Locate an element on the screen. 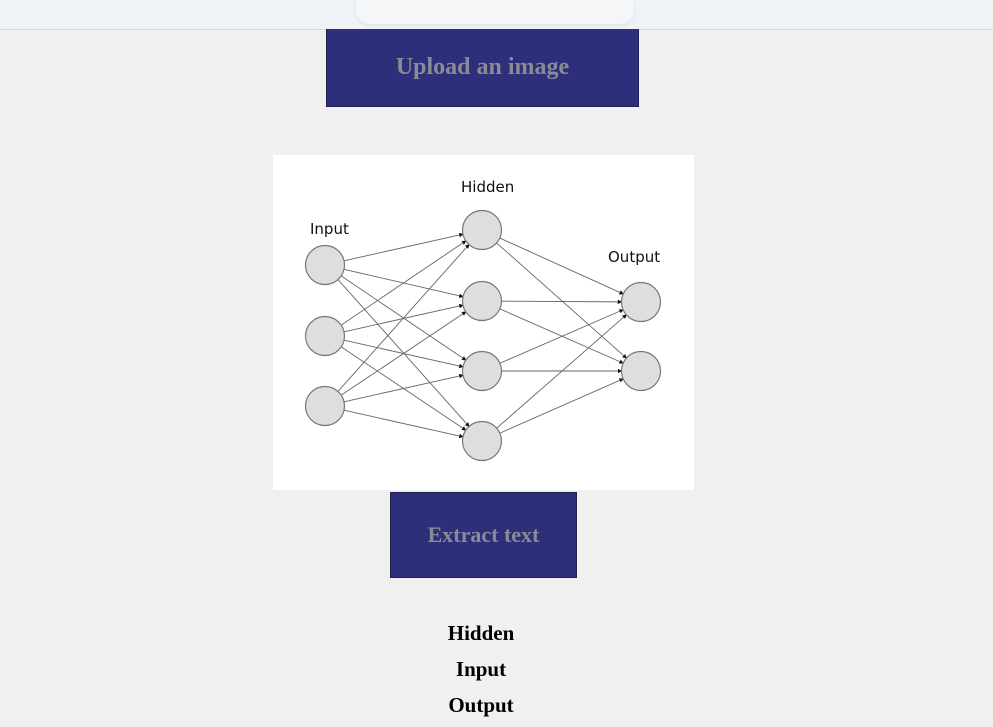  extracted-text-results: Hidden Input Output is located at coordinates (481, 673).